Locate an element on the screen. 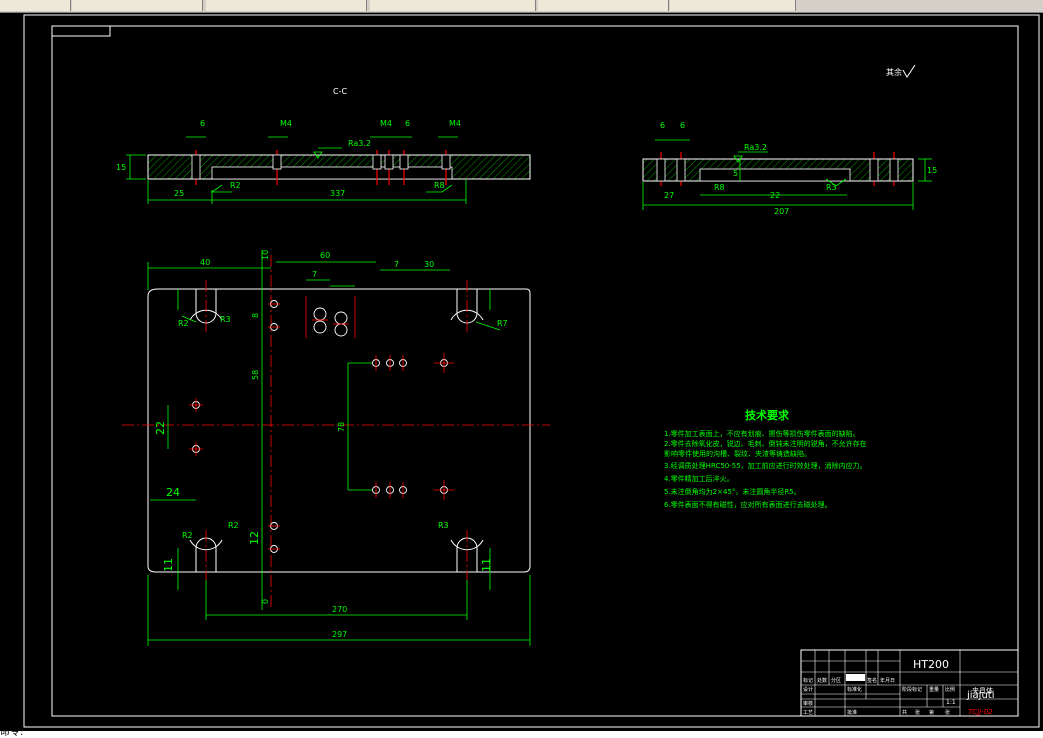  svg-text: R7 is located at coordinates (502, 323).